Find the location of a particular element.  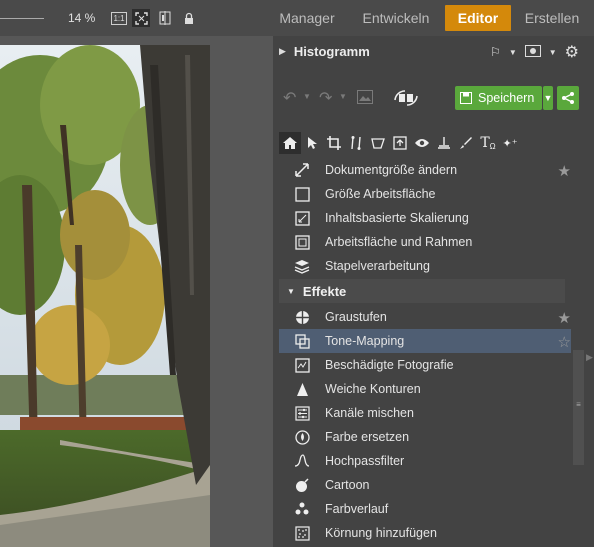

list-item-label: Kanäle mischen is located at coordinates (369, 413).